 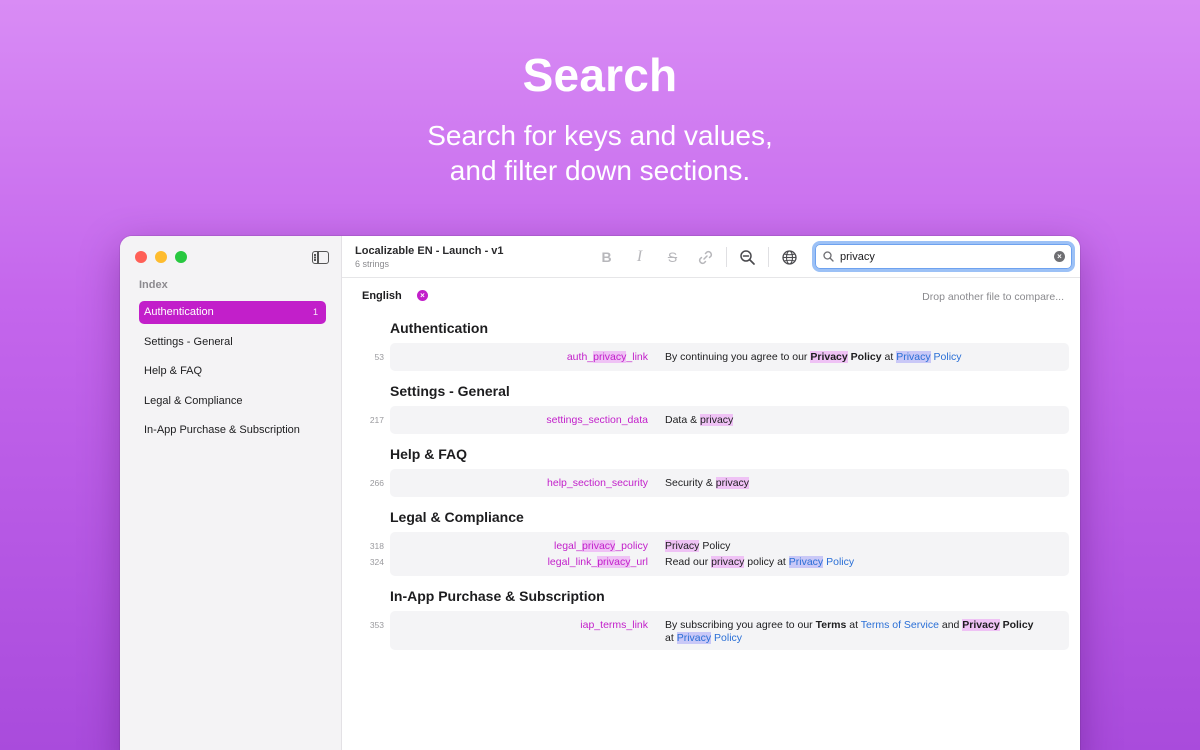 I want to click on string-key: legal_link_privacy_url, so click(x=598, y=562).